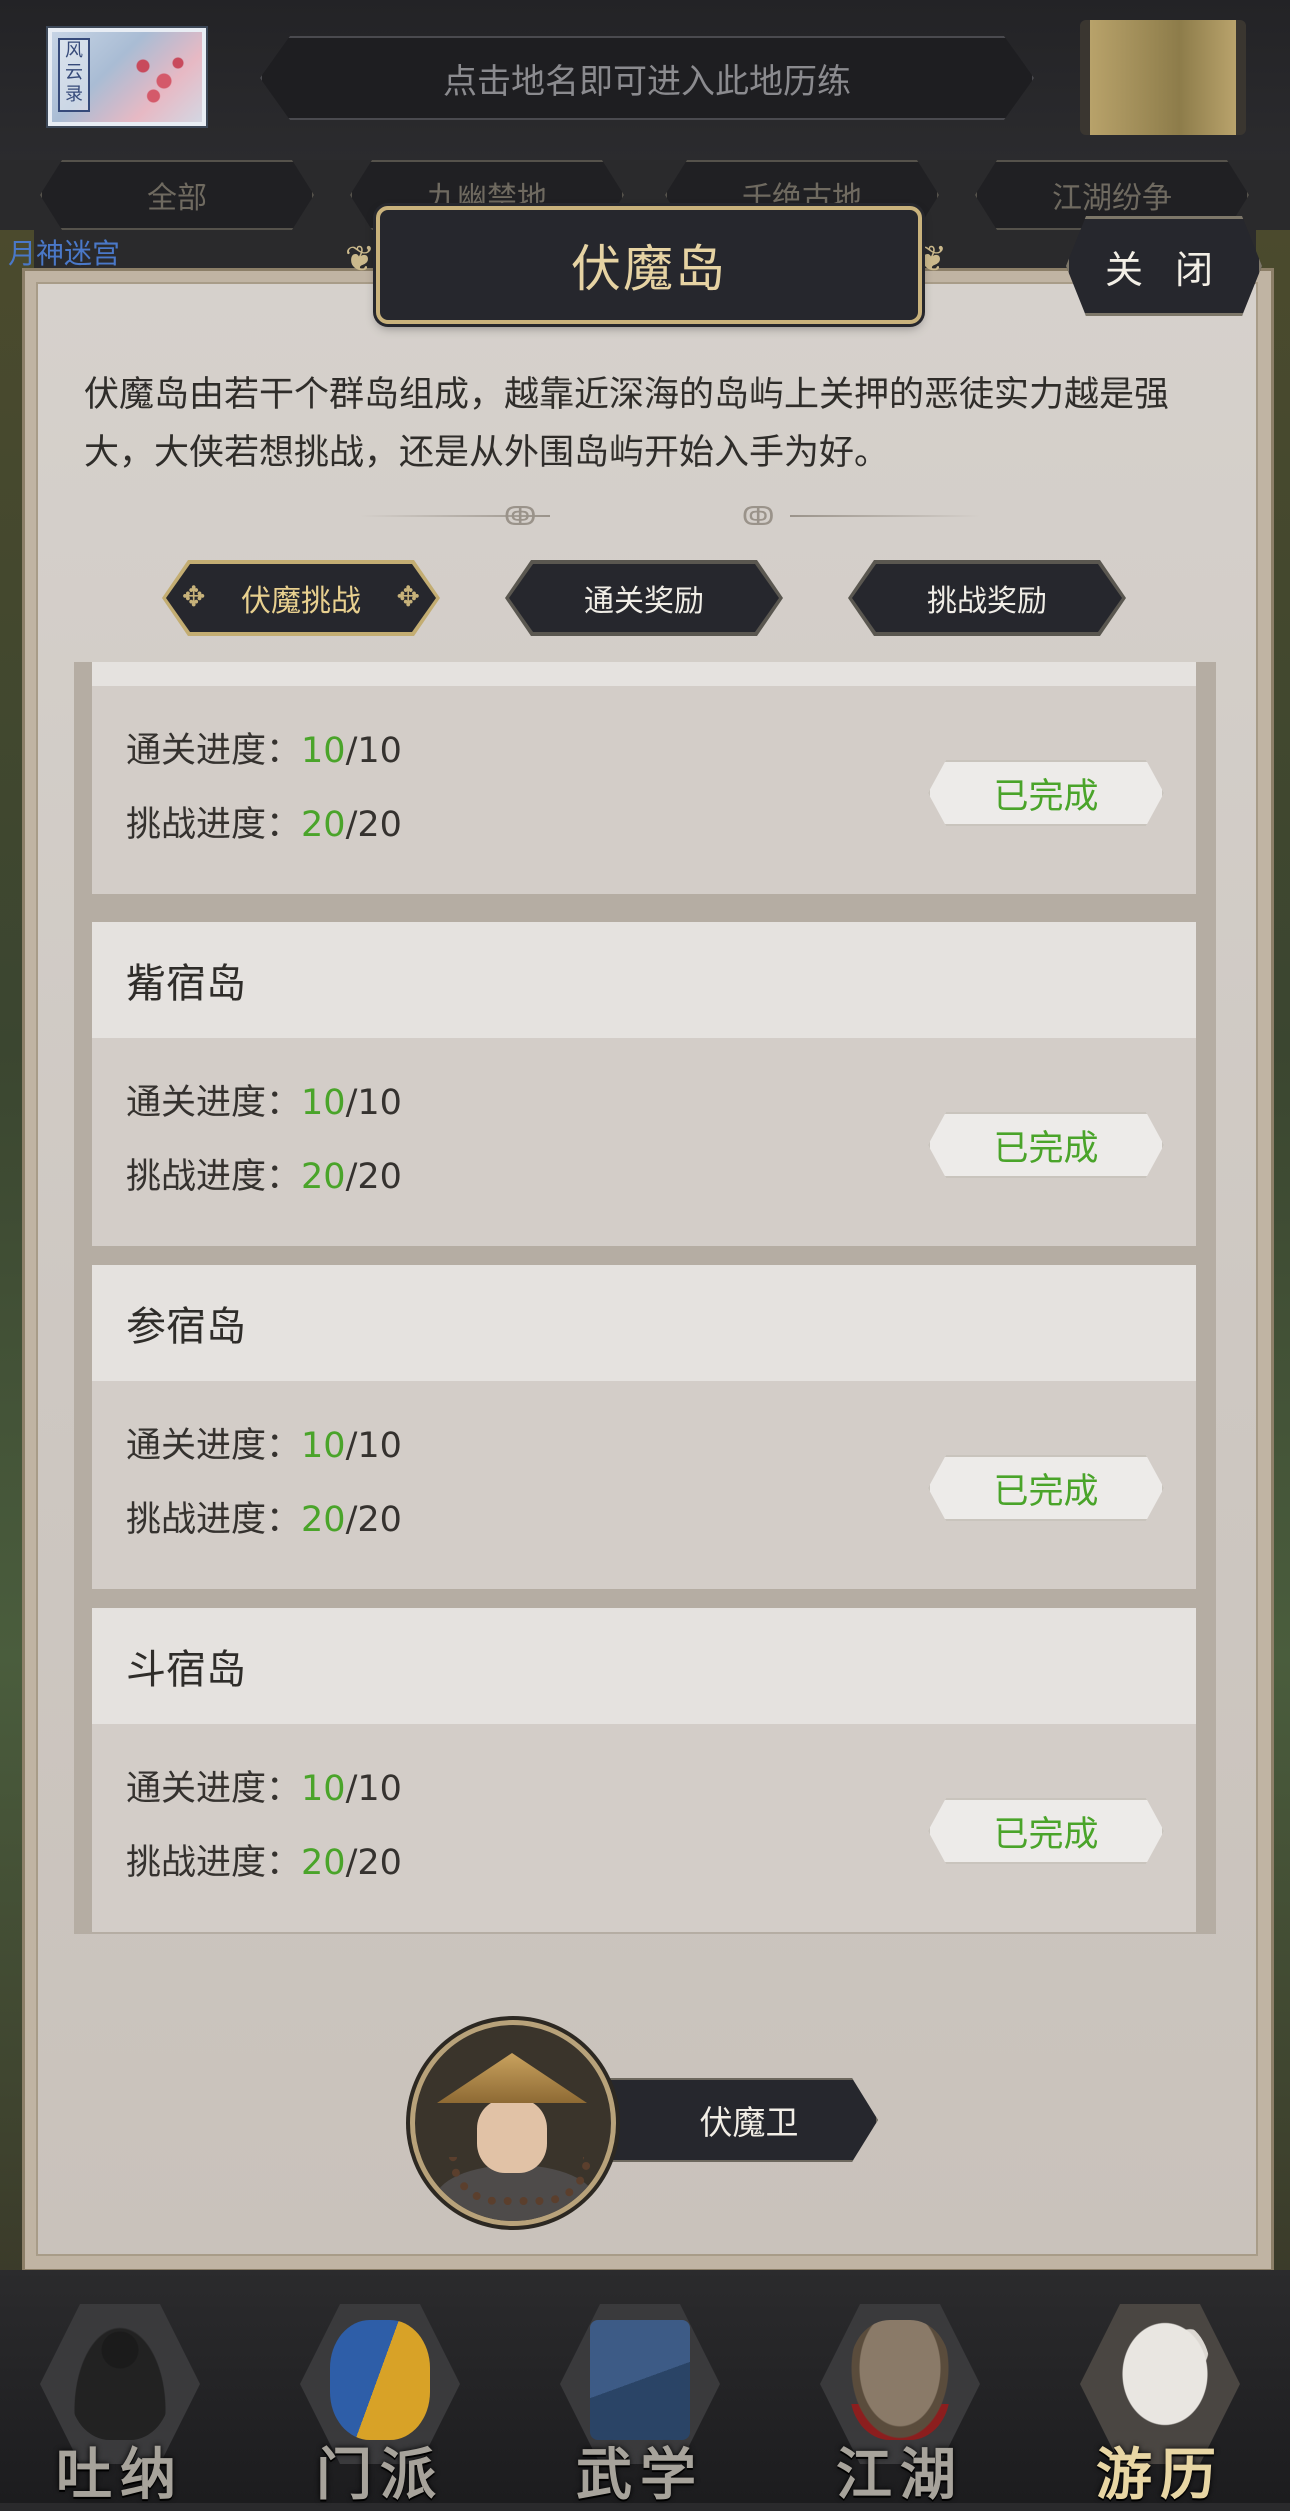 Image resolution: width=1290 pixels, height=2511 pixels. What do you see at coordinates (640, 2380) in the screenshot?
I see `scroll-books-icon` at bounding box center [640, 2380].